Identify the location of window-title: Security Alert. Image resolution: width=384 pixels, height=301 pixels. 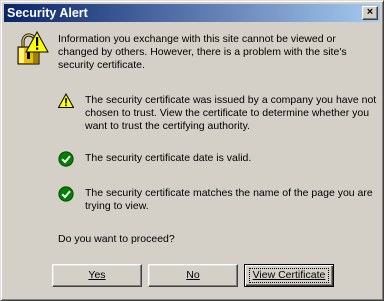
(47, 13).